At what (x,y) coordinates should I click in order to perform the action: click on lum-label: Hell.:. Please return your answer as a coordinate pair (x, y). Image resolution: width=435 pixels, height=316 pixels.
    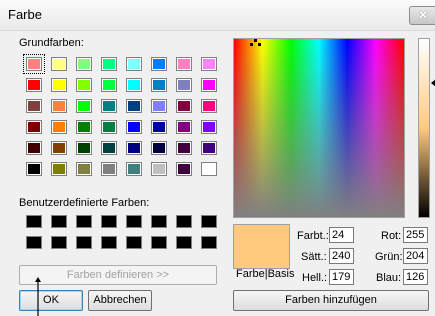
    Looking at the image, I should click on (315, 278).